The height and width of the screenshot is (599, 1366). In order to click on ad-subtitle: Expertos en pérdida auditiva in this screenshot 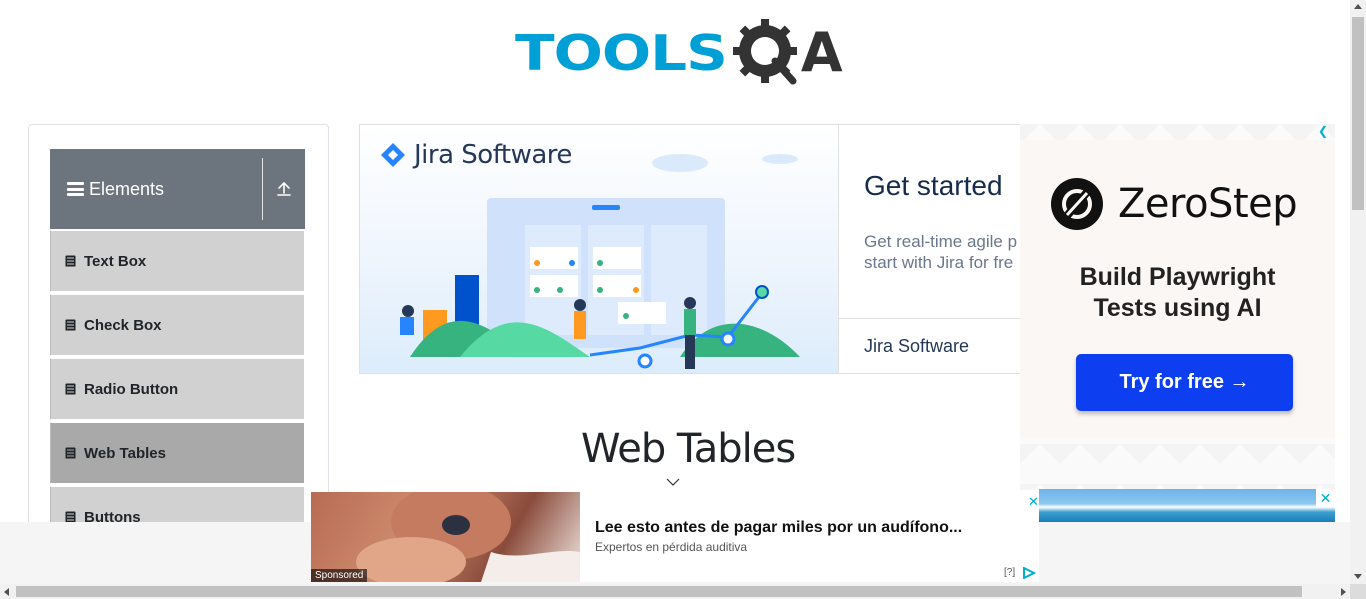, I will do `click(671, 547)`.